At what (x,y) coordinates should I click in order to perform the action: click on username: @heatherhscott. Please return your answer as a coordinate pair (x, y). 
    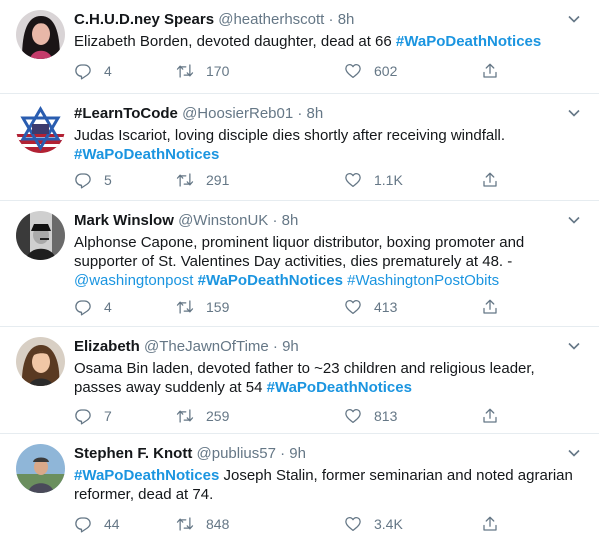
    Looking at the image, I should click on (271, 19).